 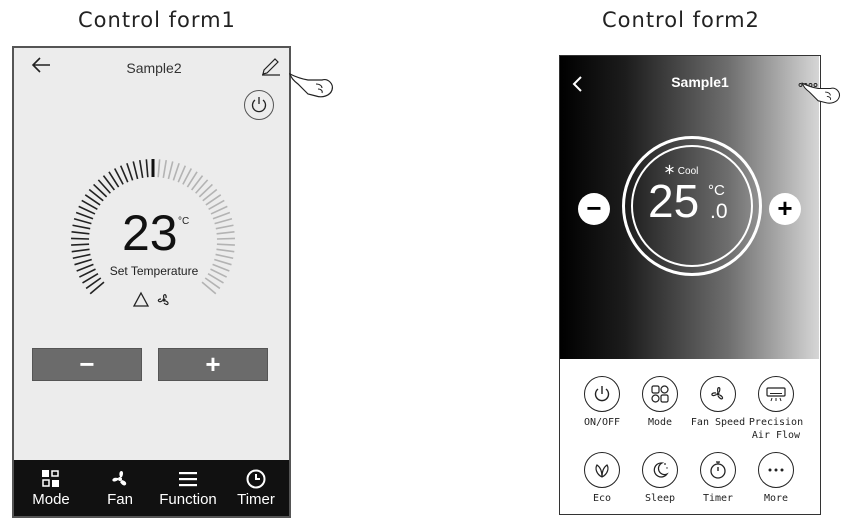 I want to click on nav-function-label: Function, so click(x=188, y=499).